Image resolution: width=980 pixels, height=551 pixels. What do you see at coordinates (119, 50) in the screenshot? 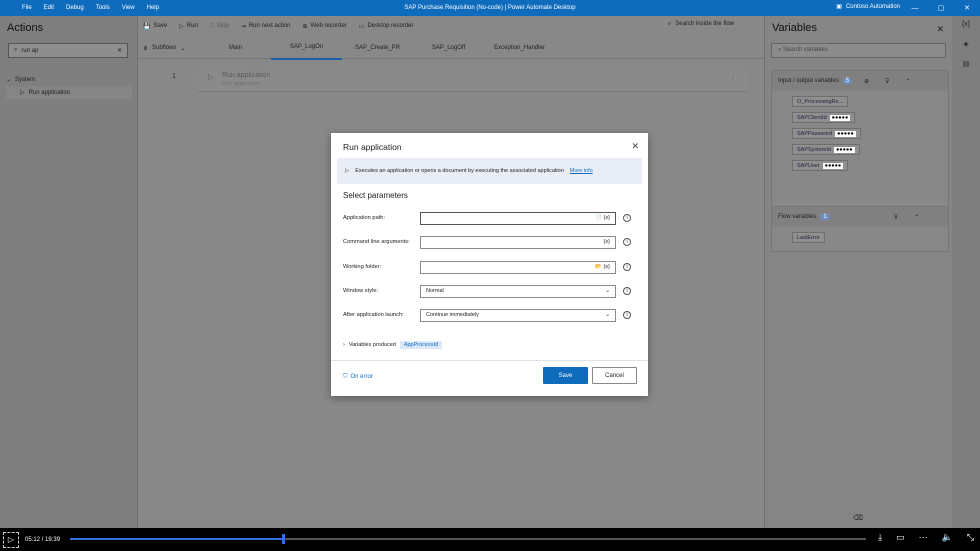
I see `clear-search-icon: ✕` at bounding box center [119, 50].